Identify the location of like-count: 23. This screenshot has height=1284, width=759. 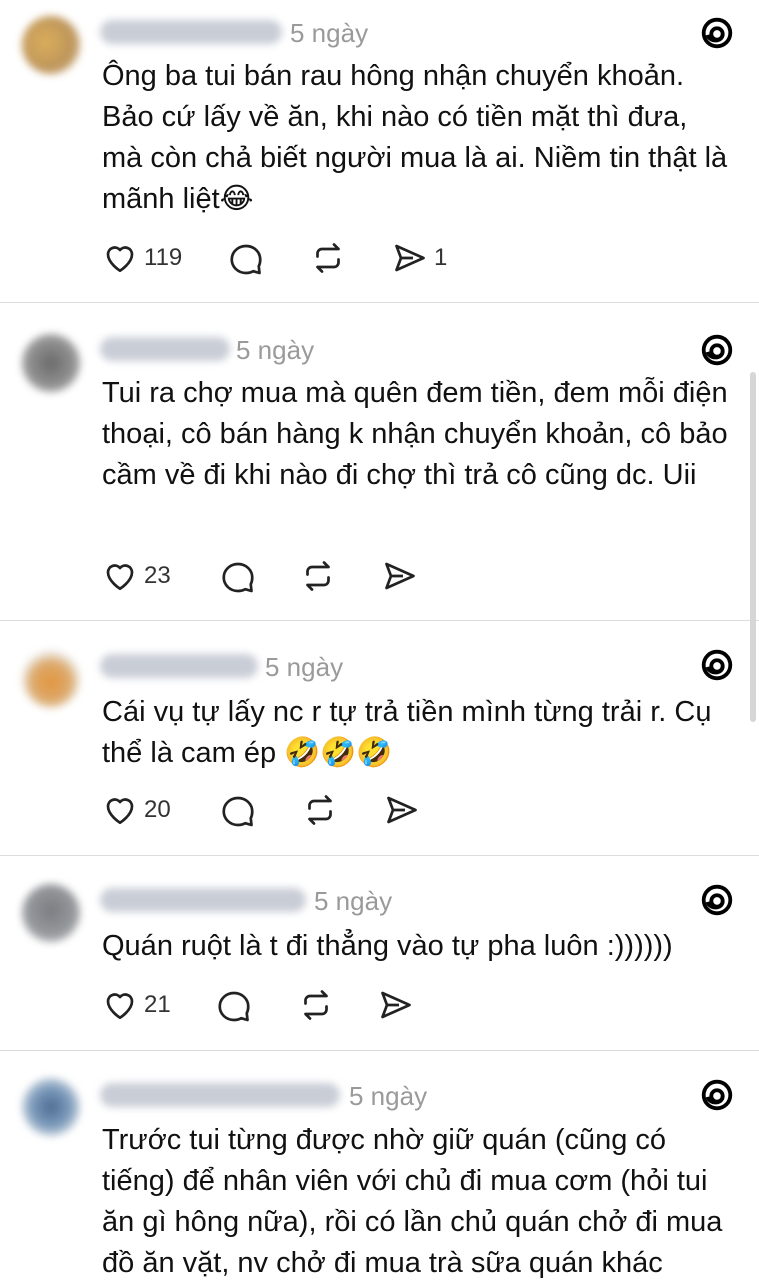
(157, 575).